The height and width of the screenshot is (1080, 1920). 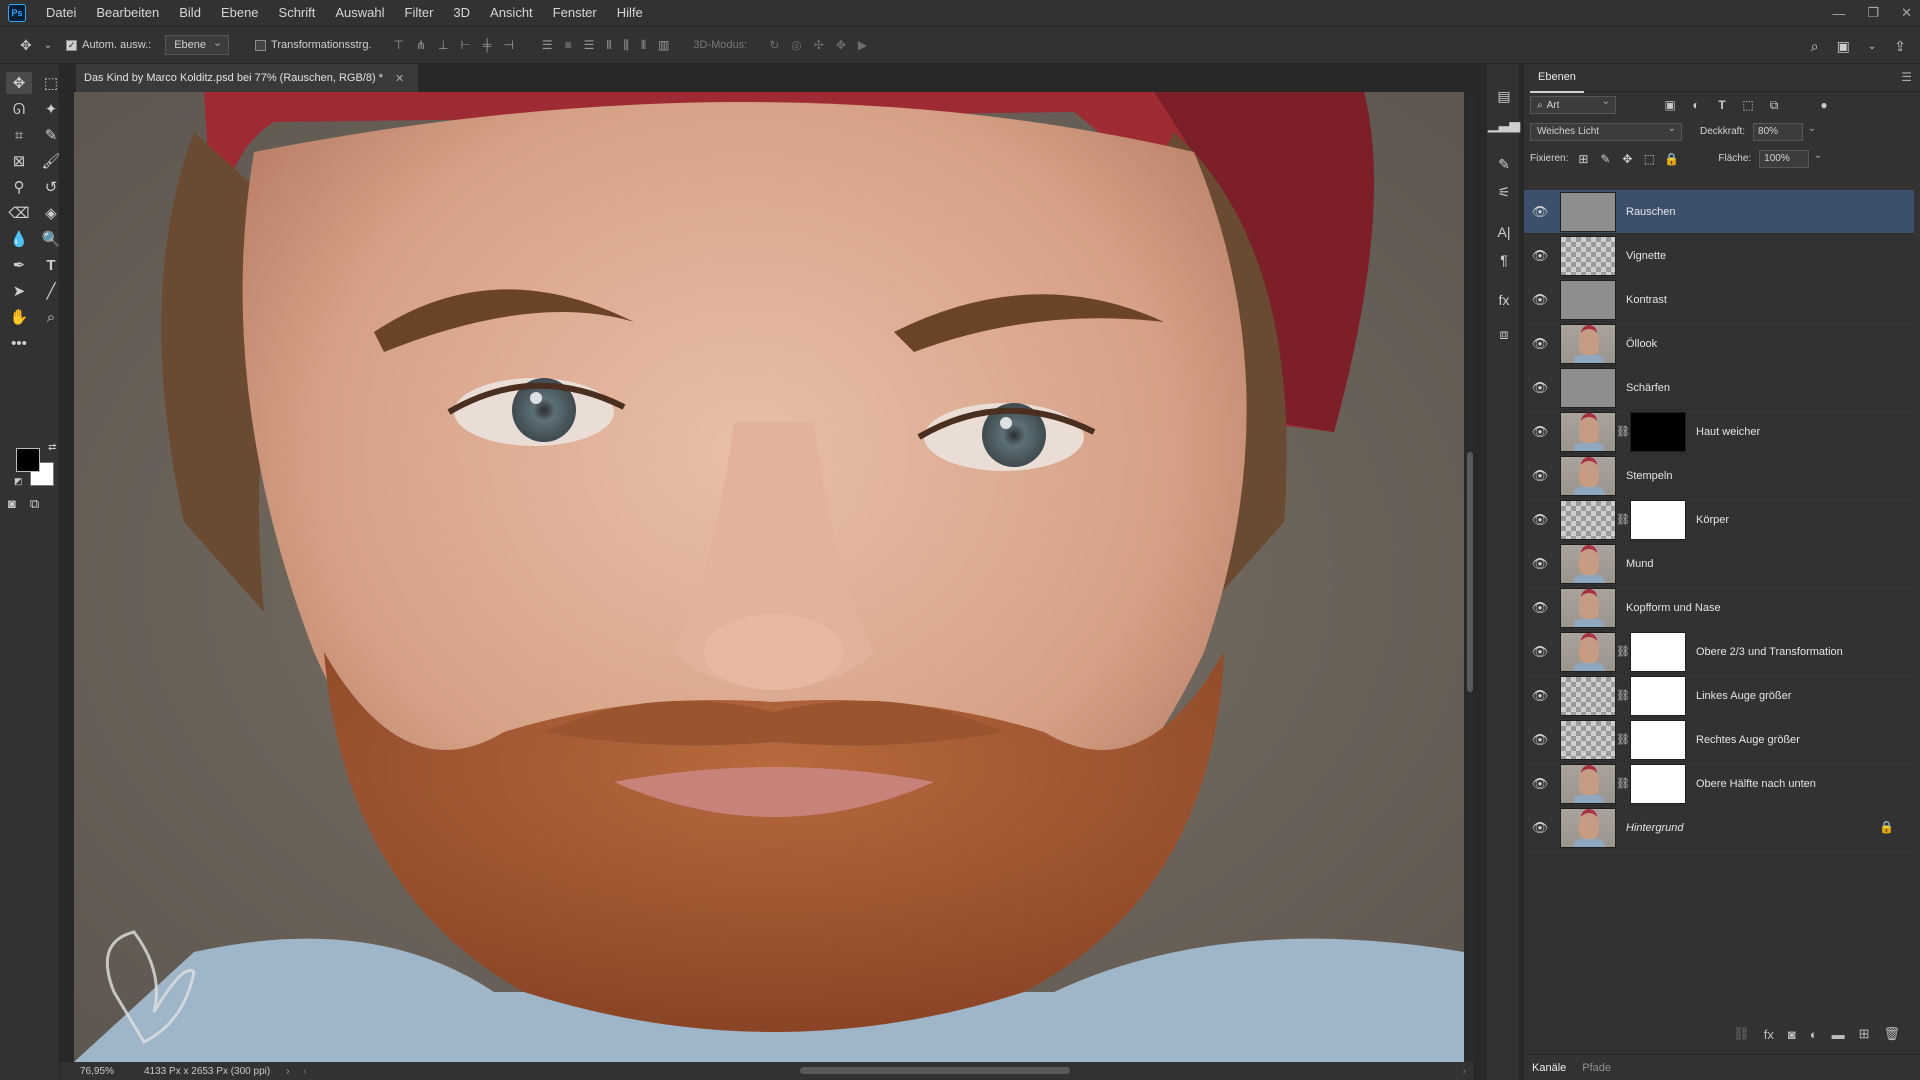 I want to click on layer-row: 👁 Kontrast, so click(x=1719, y=300).